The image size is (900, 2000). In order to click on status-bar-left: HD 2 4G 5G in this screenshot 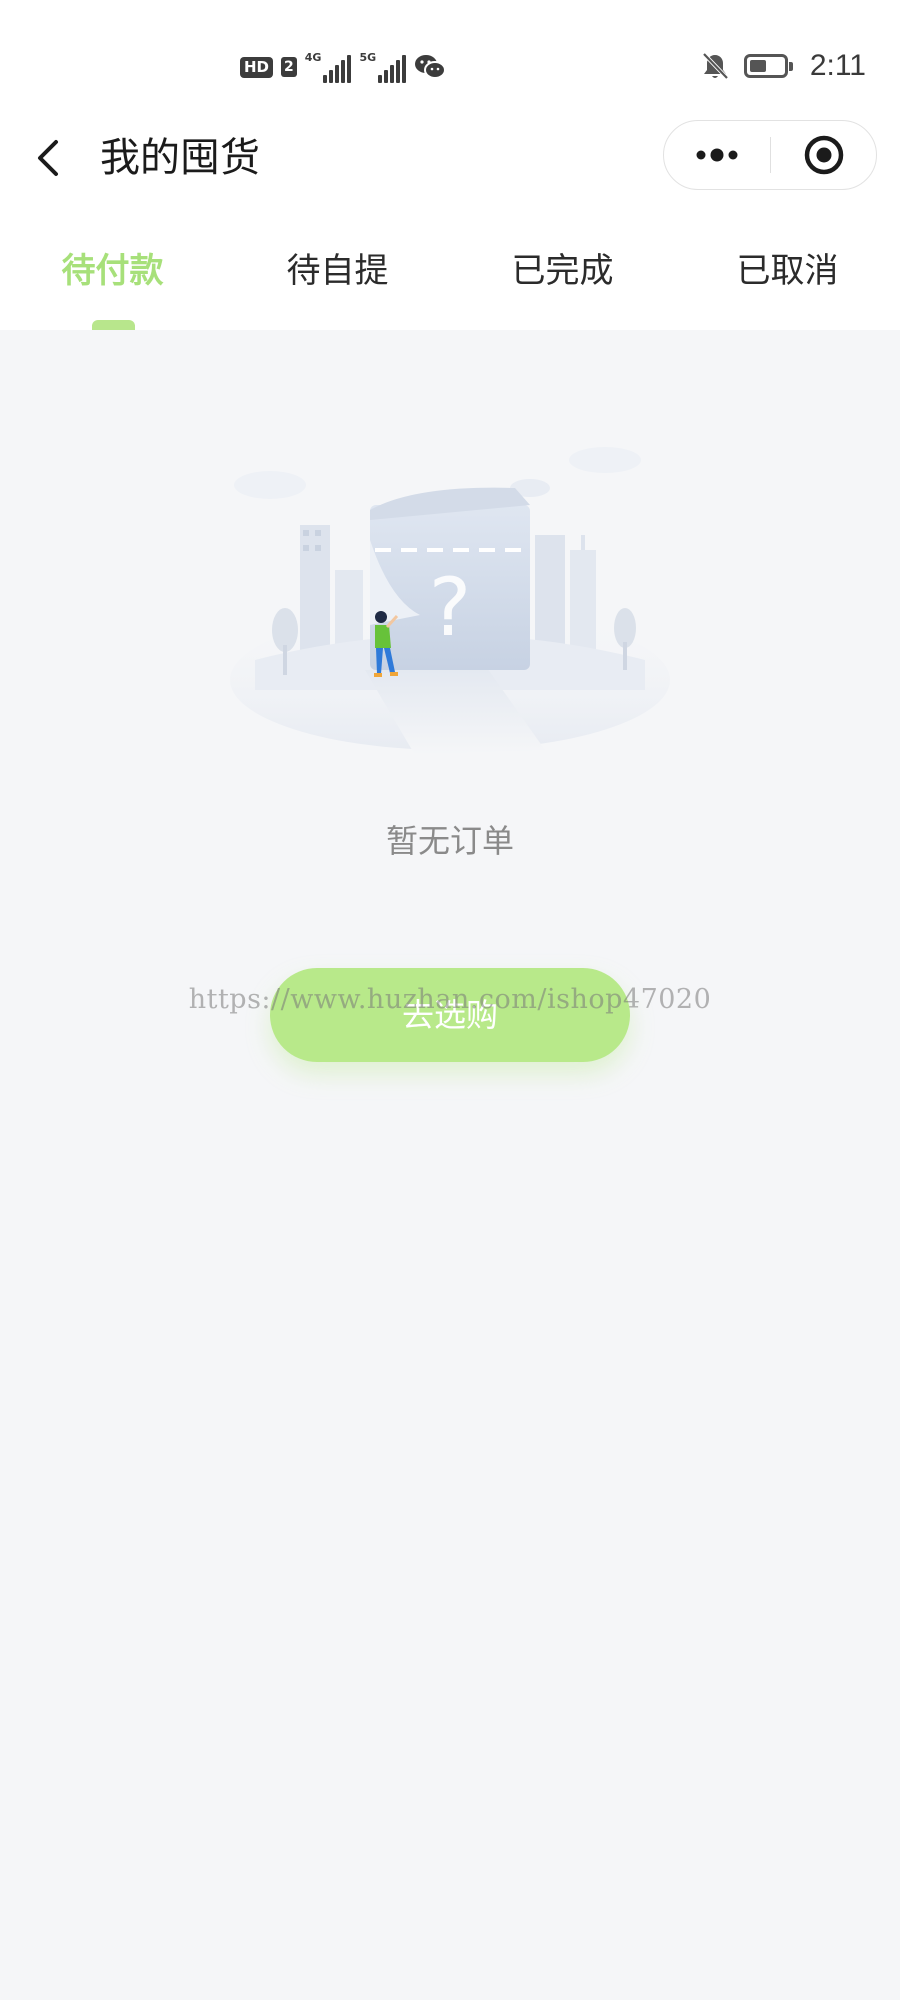, I will do `click(343, 67)`.